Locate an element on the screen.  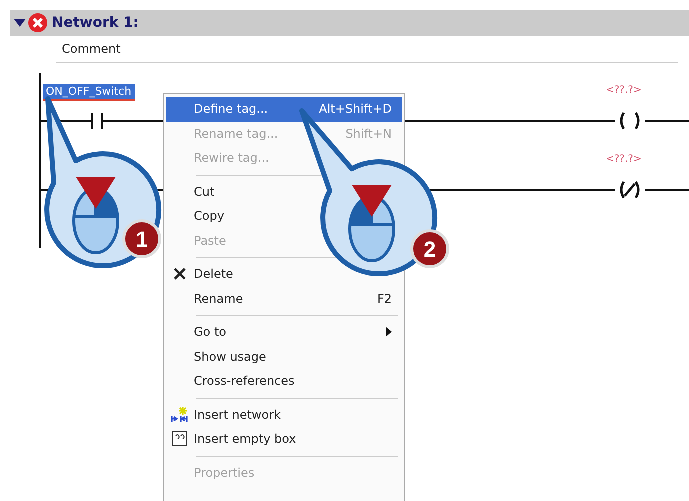
collapse-triangle-icon is located at coordinates (20, 23).